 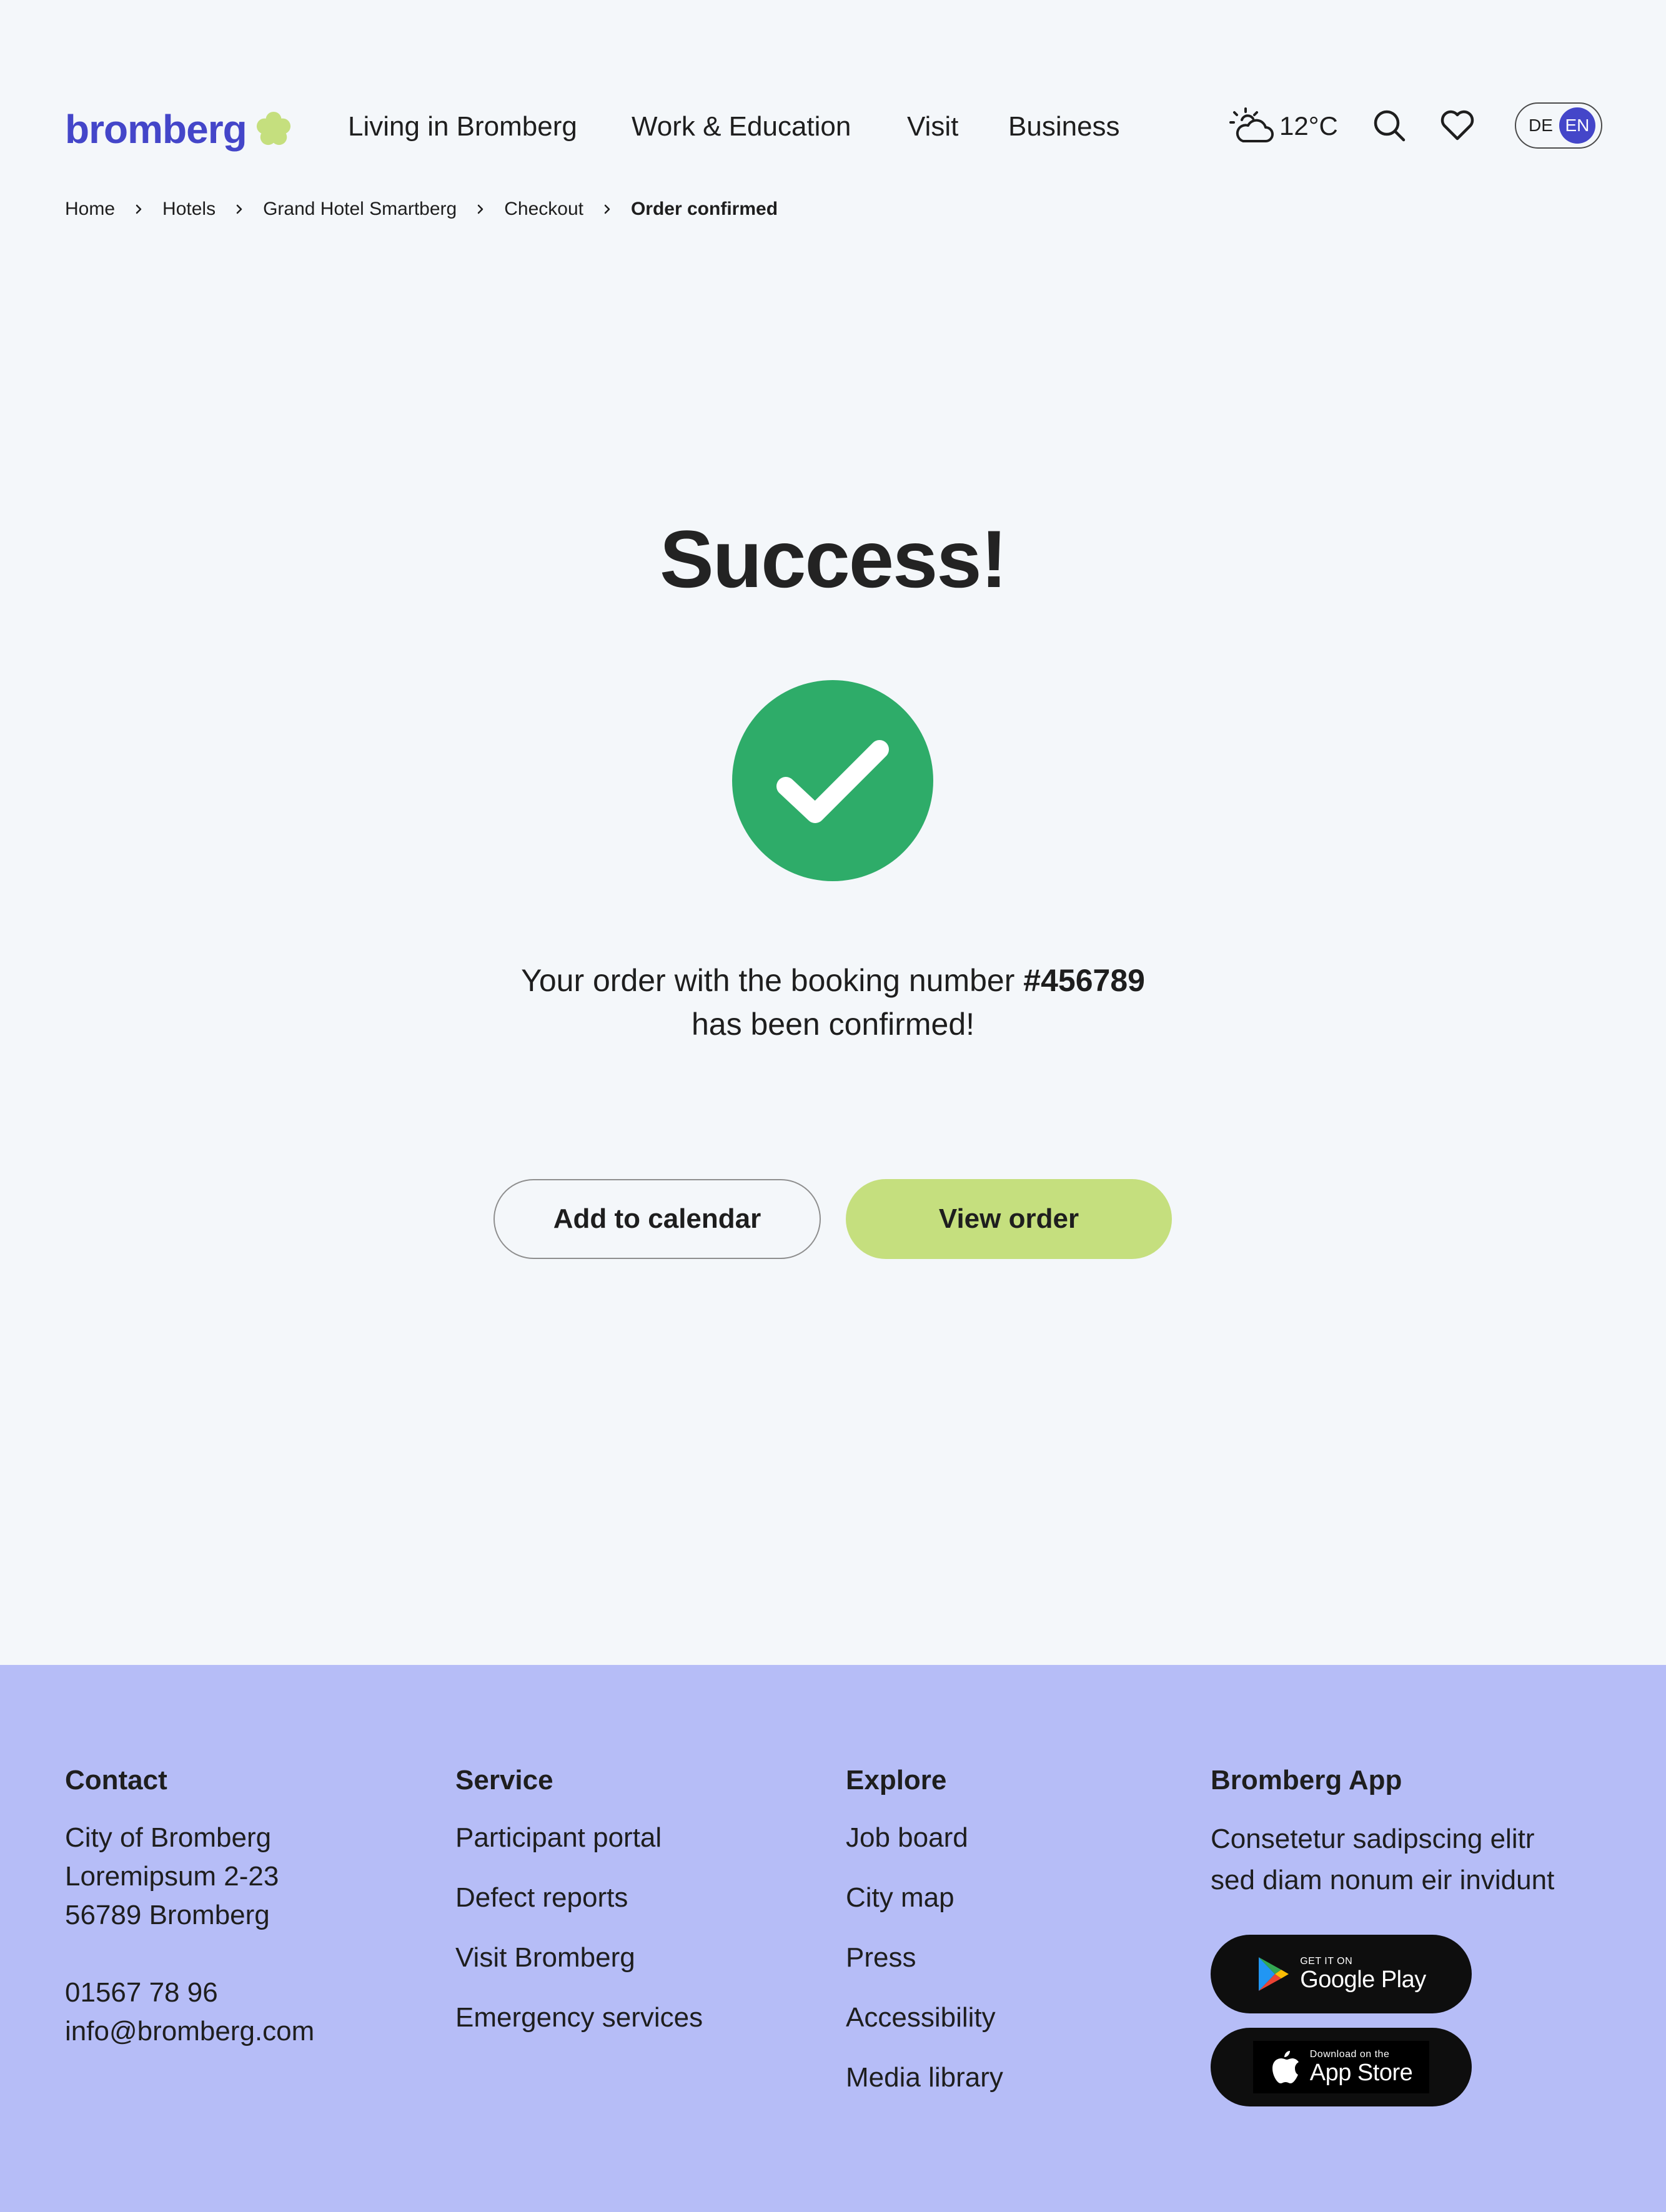 I want to click on footer-link-city-map: City map, so click(x=924, y=1898).